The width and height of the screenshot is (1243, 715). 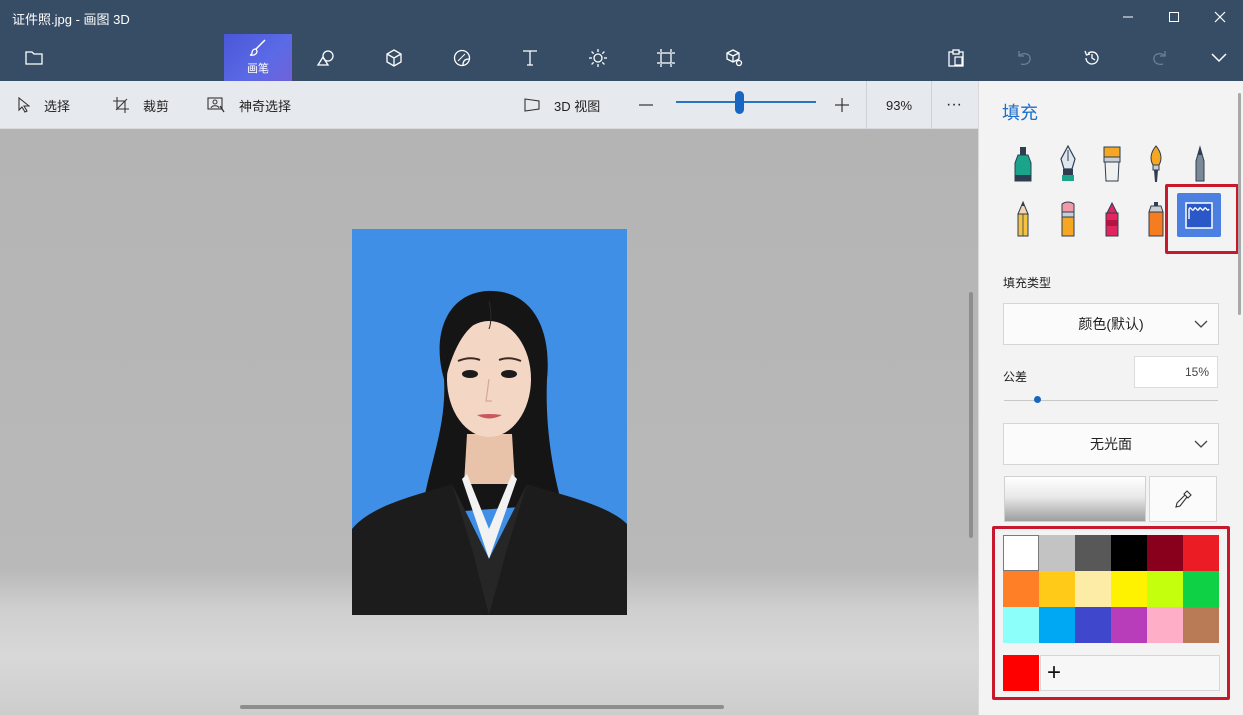 I want to click on tolerance-input: 15%, so click(x=1176, y=372).